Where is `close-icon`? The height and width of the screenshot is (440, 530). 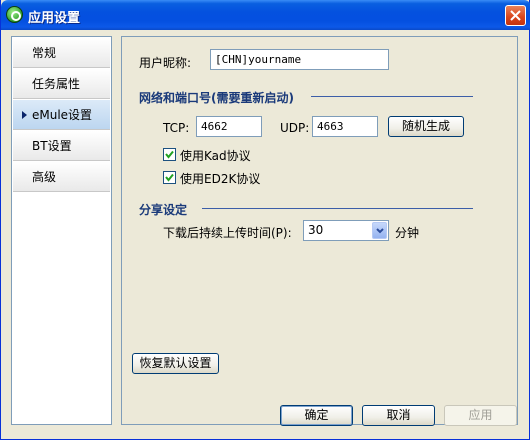 close-icon is located at coordinates (515, 15).